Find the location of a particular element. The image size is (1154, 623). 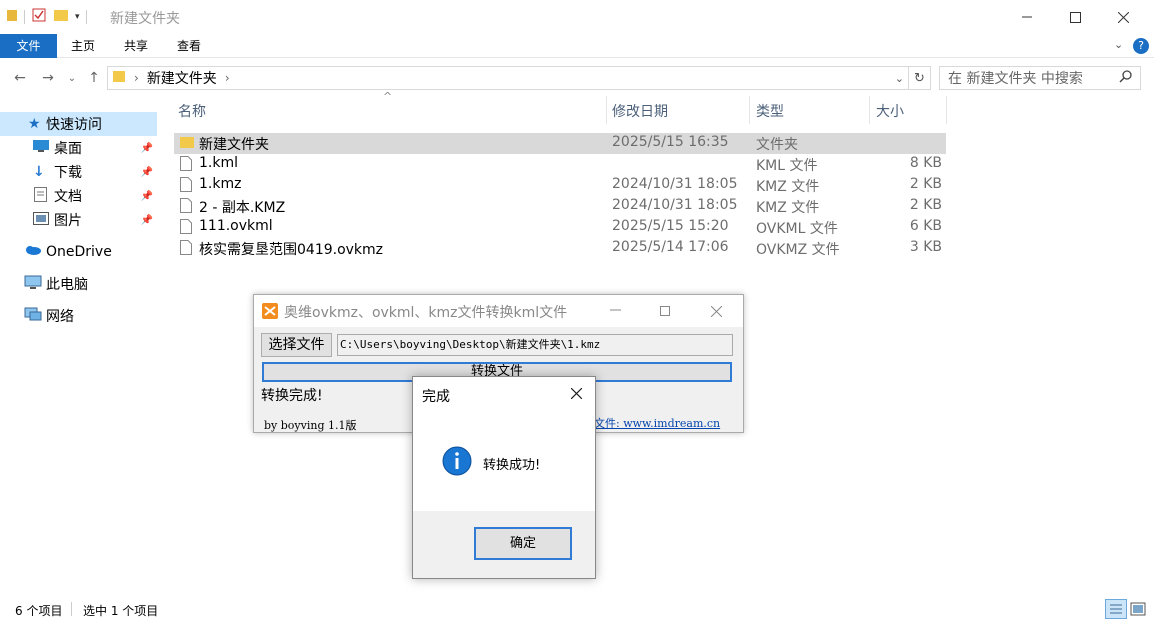

column-header-size: 大小 is located at coordinates (890, 112).